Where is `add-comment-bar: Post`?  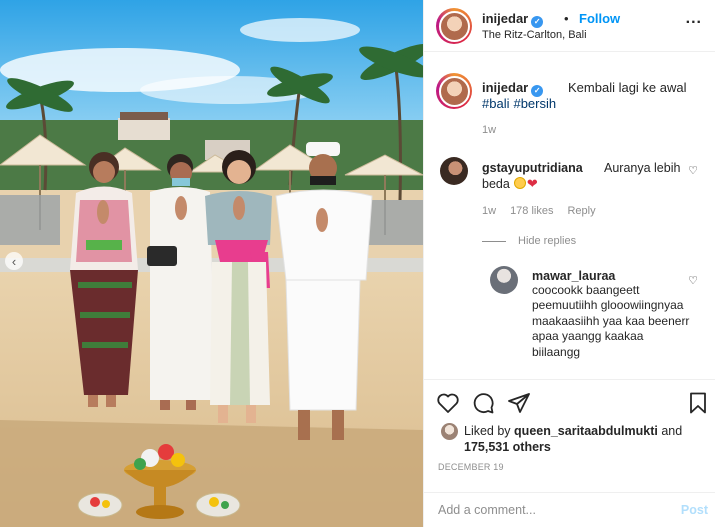 add-comment-bar: Post is located at coordinates (569, 510).